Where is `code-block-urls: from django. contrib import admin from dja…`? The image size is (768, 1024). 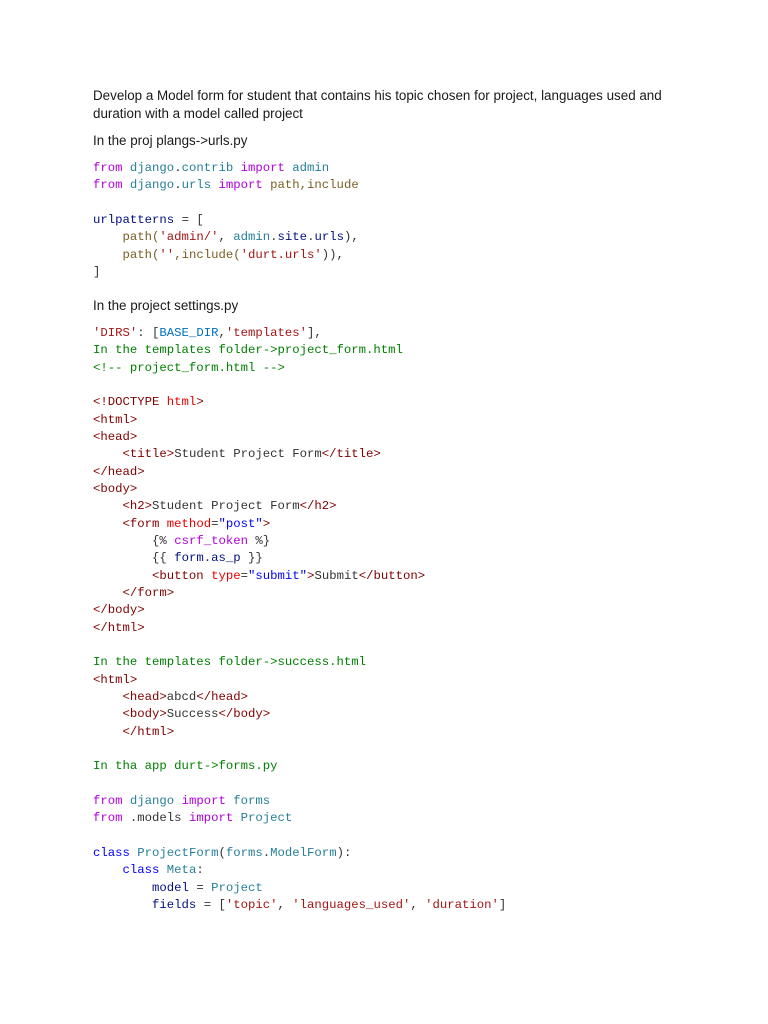 code-block-urls: from django. contrib import admin from dja… is located at coordinates (226, 220).